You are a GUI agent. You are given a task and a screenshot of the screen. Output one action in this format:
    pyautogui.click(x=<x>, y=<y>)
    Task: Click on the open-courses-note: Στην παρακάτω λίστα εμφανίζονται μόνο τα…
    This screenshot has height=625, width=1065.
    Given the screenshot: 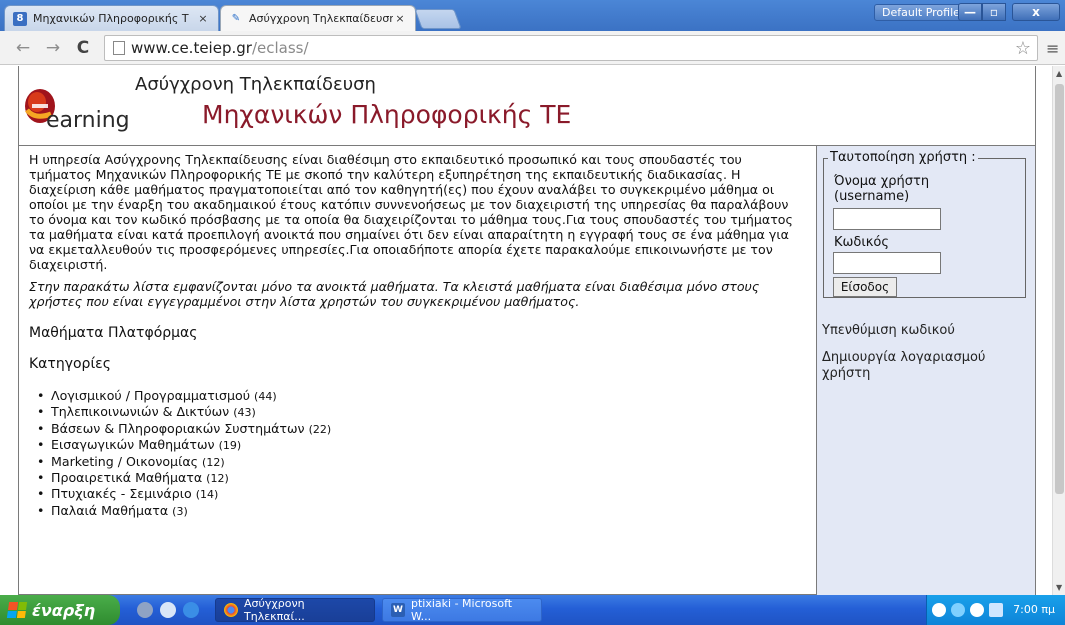 What is the action you would take?
    pyautogui.click(x=394, y=294)
    